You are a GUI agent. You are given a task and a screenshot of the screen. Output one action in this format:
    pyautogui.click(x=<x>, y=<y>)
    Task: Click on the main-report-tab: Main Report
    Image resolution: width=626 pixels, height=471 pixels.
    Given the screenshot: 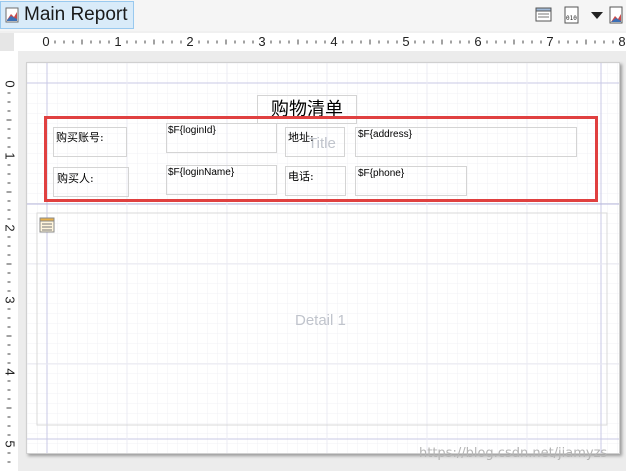 What is the action you would take?
    pyautogui.click(x=67, y=15)
    